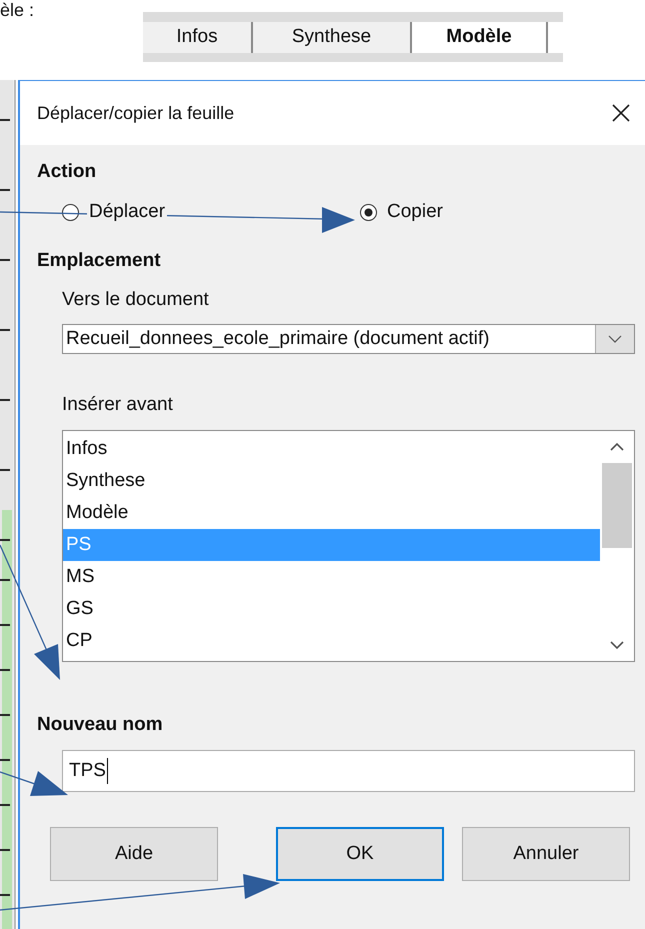  Describe the element at coordinates (134, 854) in the screenshot. I see `dialog-button: Aide` at that location.